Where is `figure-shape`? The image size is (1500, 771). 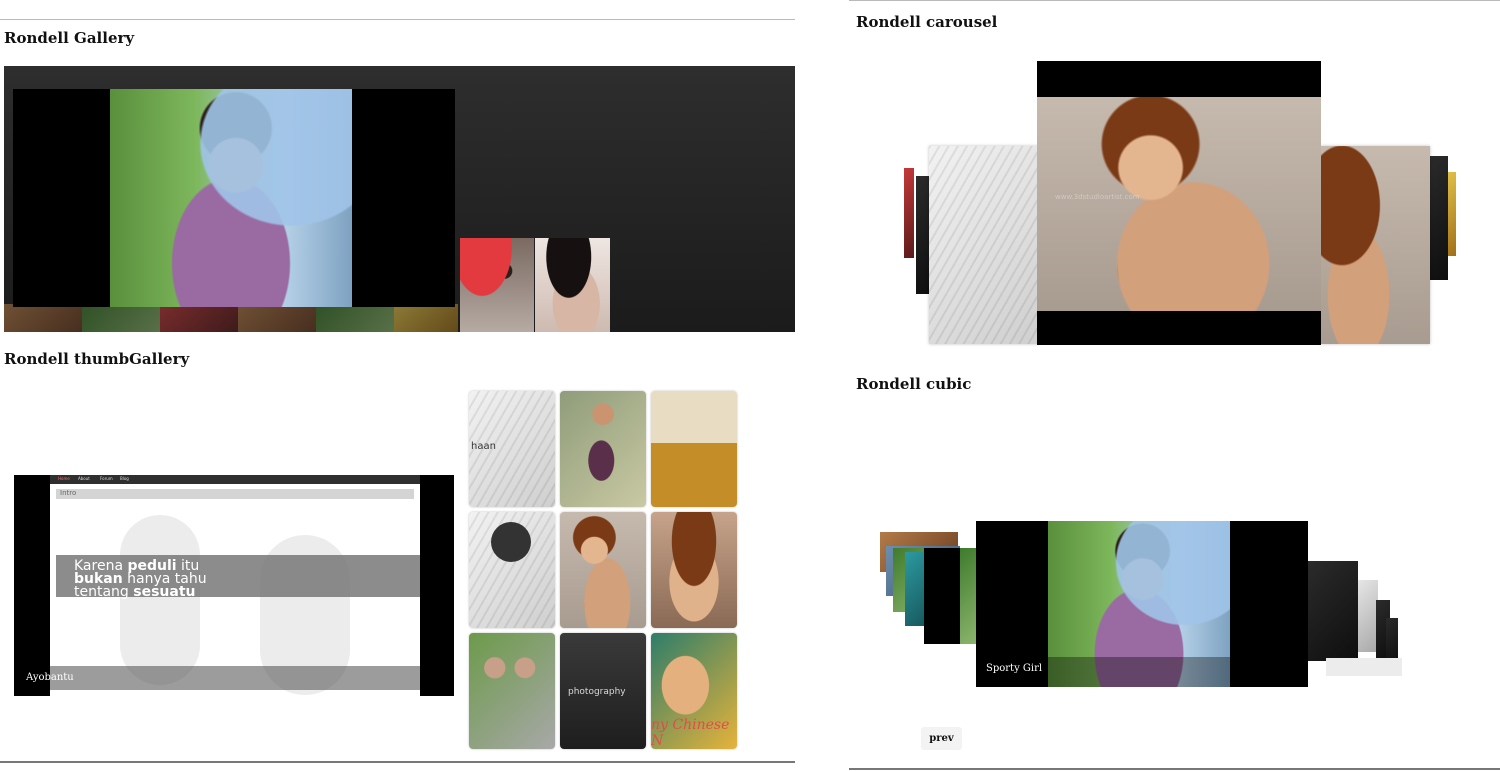 figure-shape is located at coordinates (160, 600).